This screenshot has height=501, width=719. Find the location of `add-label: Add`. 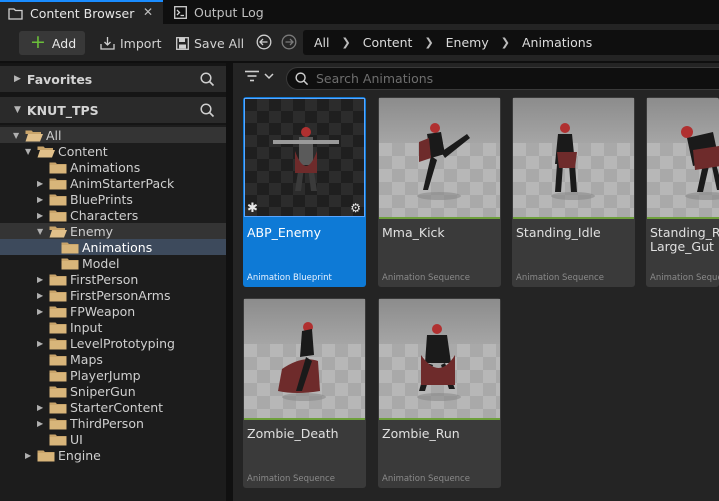

add-label: Add is located at coordinates (64, 43).